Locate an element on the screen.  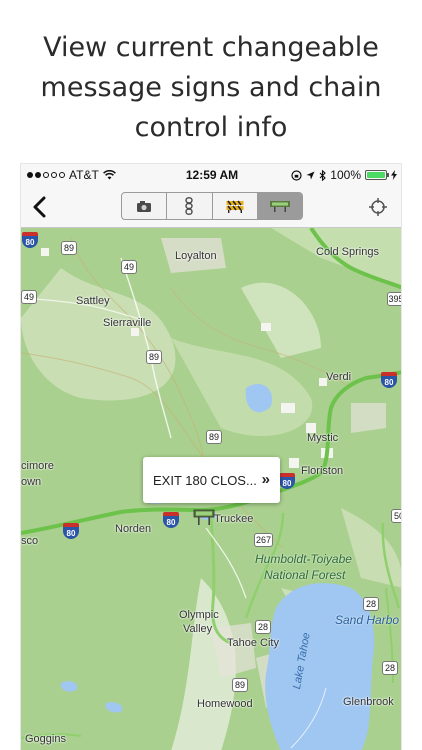
place-sattley: Sattley is located at coordinates (93, 301).